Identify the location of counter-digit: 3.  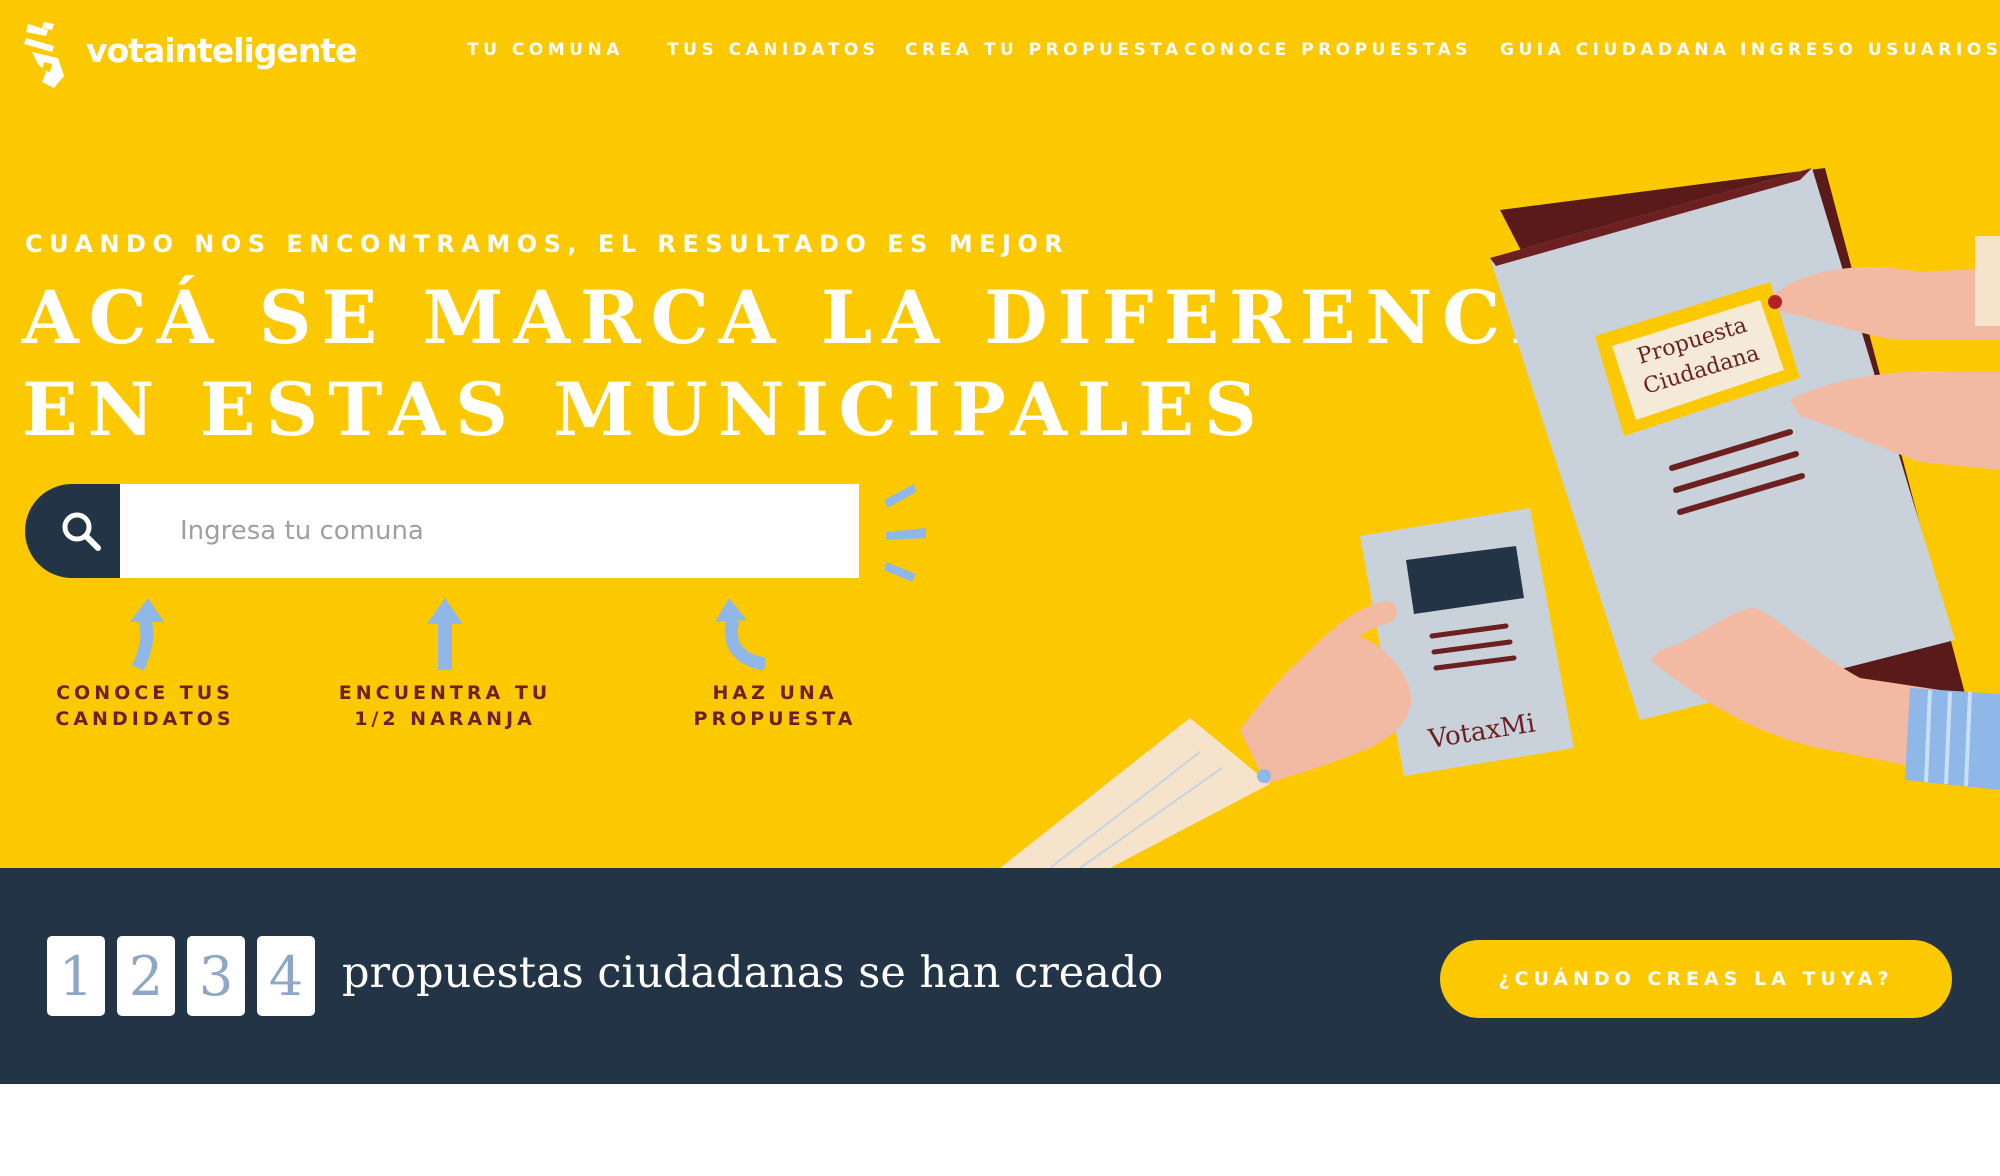
(216, 976).